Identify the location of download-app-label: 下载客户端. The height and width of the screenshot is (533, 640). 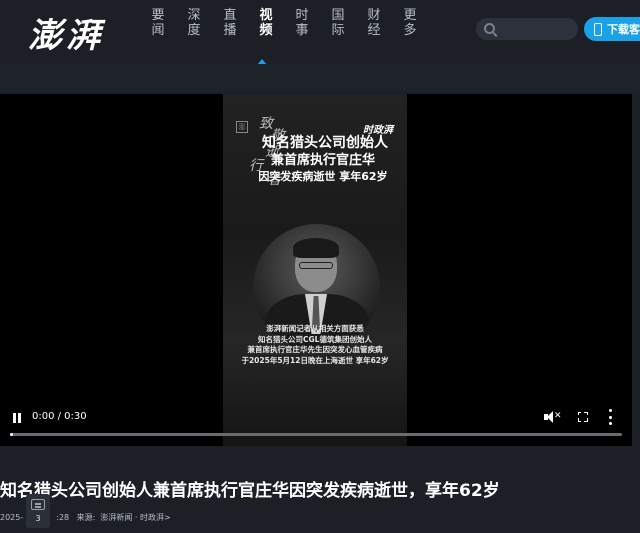
(623, 29).